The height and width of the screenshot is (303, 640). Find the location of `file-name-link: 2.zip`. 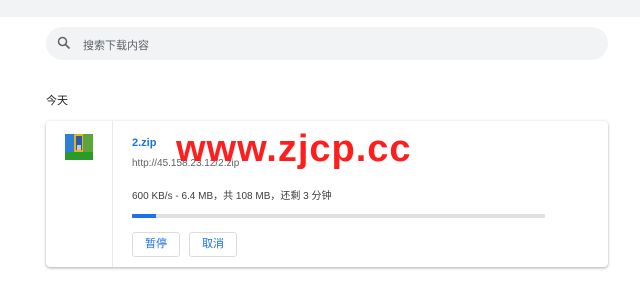

file-name-link: 2.zip is located at coordinates (144, 143).